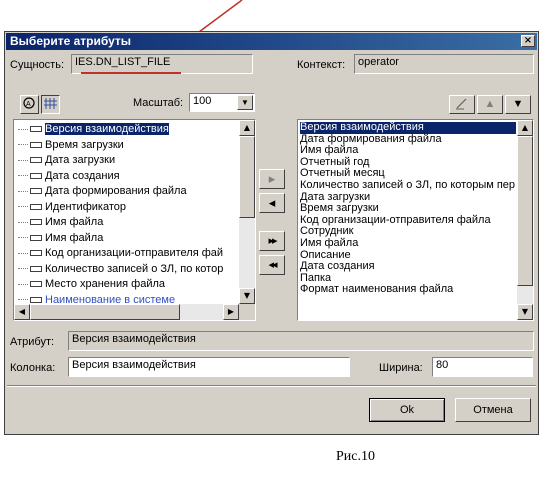  I want to click on move-up-button: ▲, so click(490, 104).